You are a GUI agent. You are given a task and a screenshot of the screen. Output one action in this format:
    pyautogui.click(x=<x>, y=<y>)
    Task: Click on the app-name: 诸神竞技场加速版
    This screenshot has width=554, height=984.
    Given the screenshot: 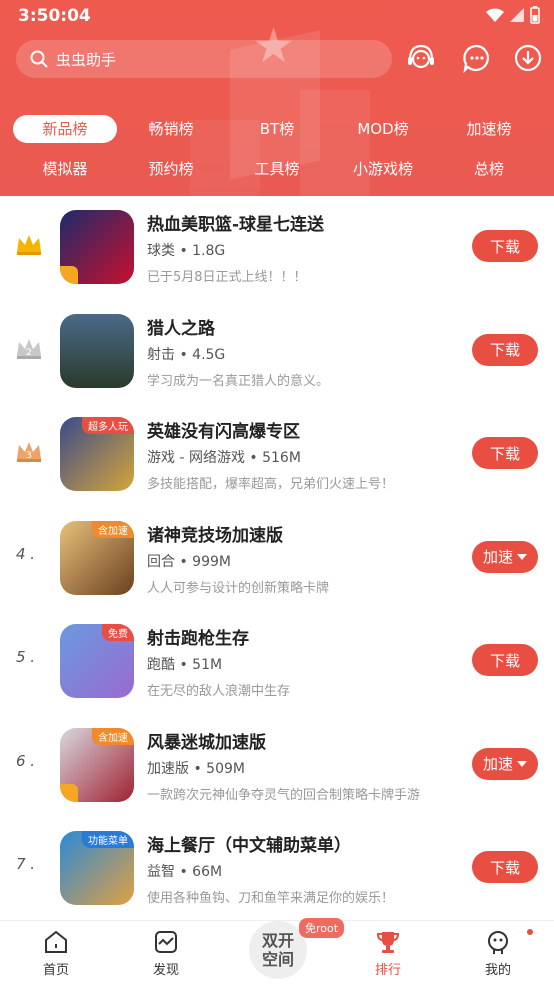 What is the action you would take?
    pyautogui.click(x=215, y=535)
    